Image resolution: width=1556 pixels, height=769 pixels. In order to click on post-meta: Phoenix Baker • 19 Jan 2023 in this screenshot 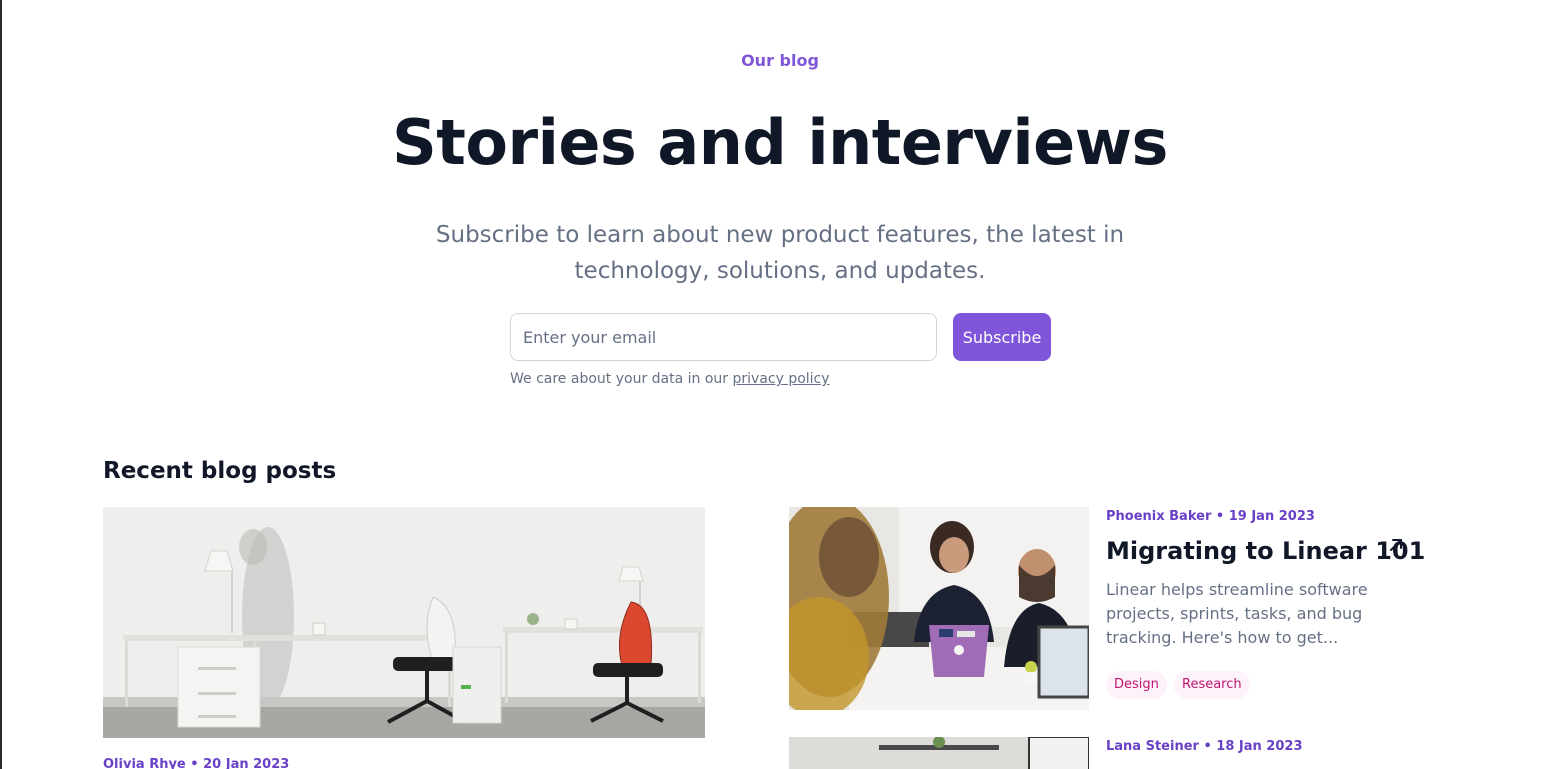, I will do `click(1210, 516)`.